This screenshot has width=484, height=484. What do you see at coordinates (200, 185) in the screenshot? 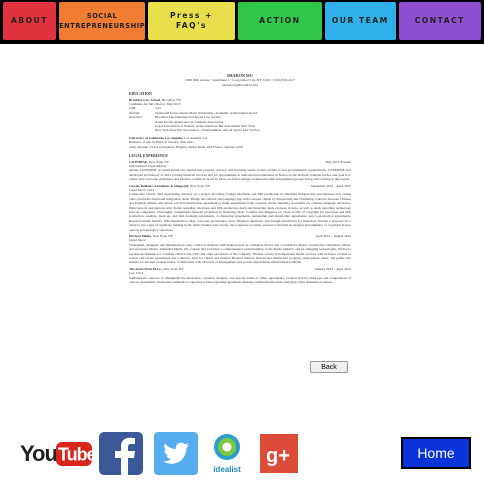
I see `job2-location: New York, NY` at bounding box center [200, 185].